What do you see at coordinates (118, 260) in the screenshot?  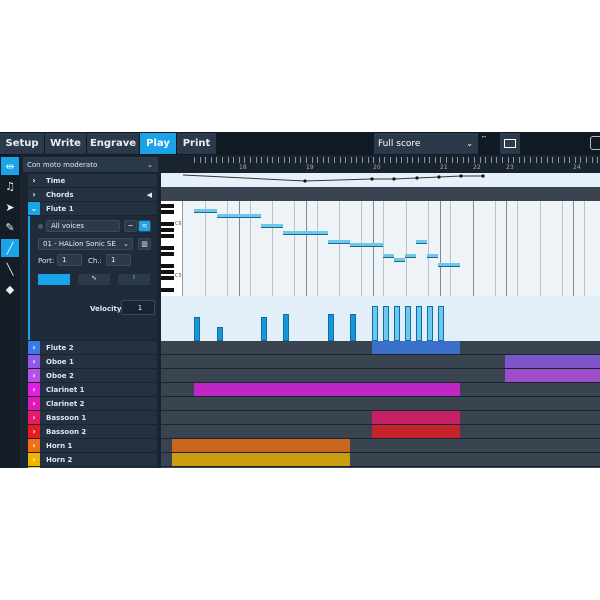 I see `channel-select: 1` at bounding box center [118, 260].